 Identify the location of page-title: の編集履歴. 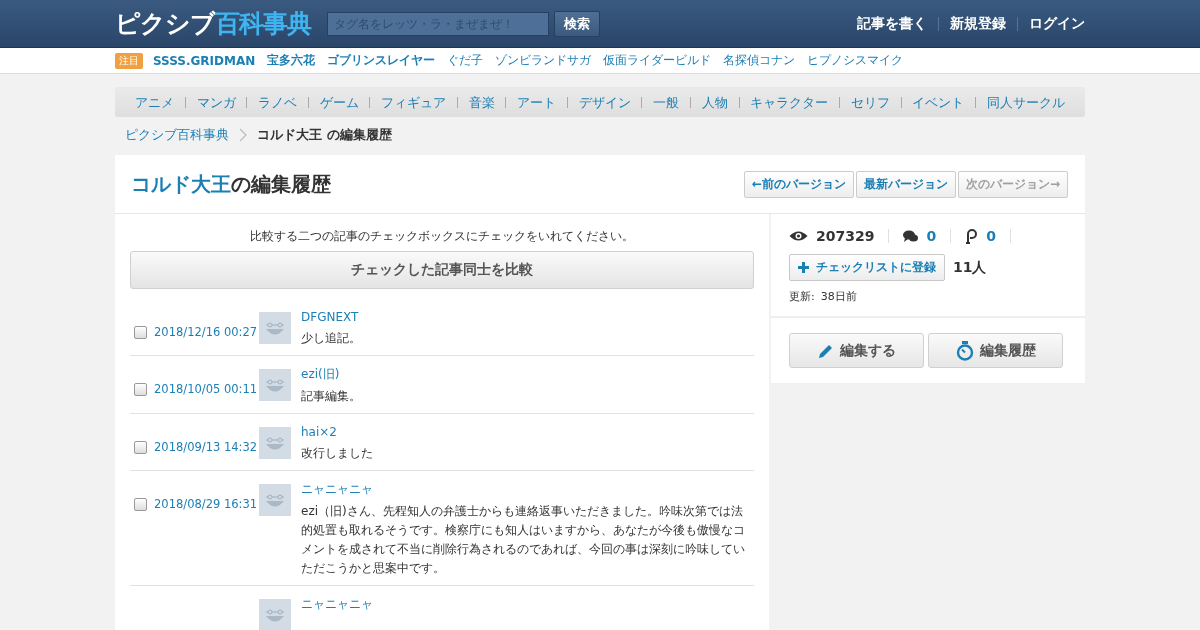
(281, 183).